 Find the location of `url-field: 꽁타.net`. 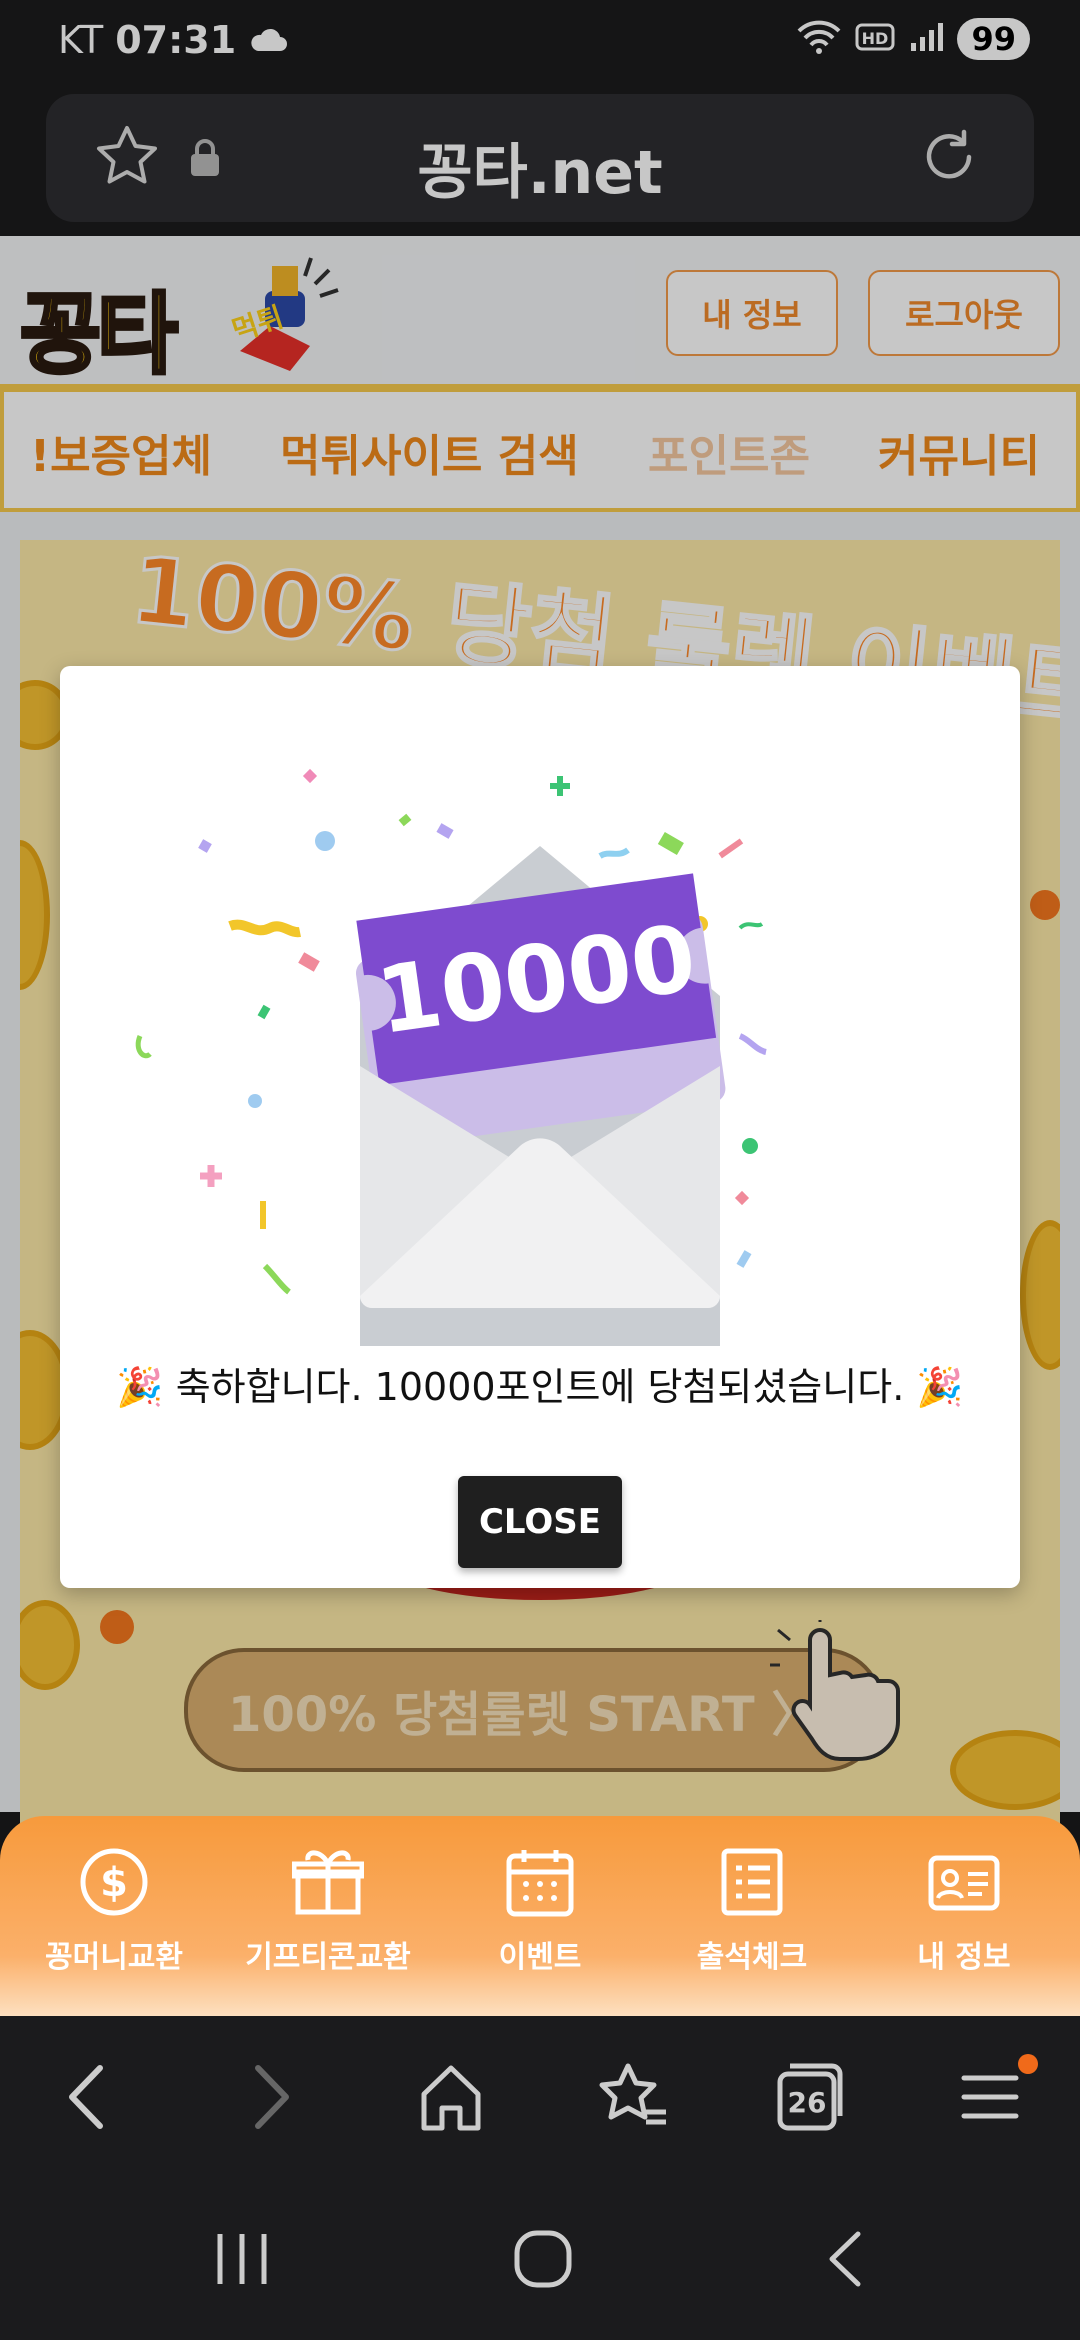

url-field: 꽁타.net is located at coordinates (540, 158).